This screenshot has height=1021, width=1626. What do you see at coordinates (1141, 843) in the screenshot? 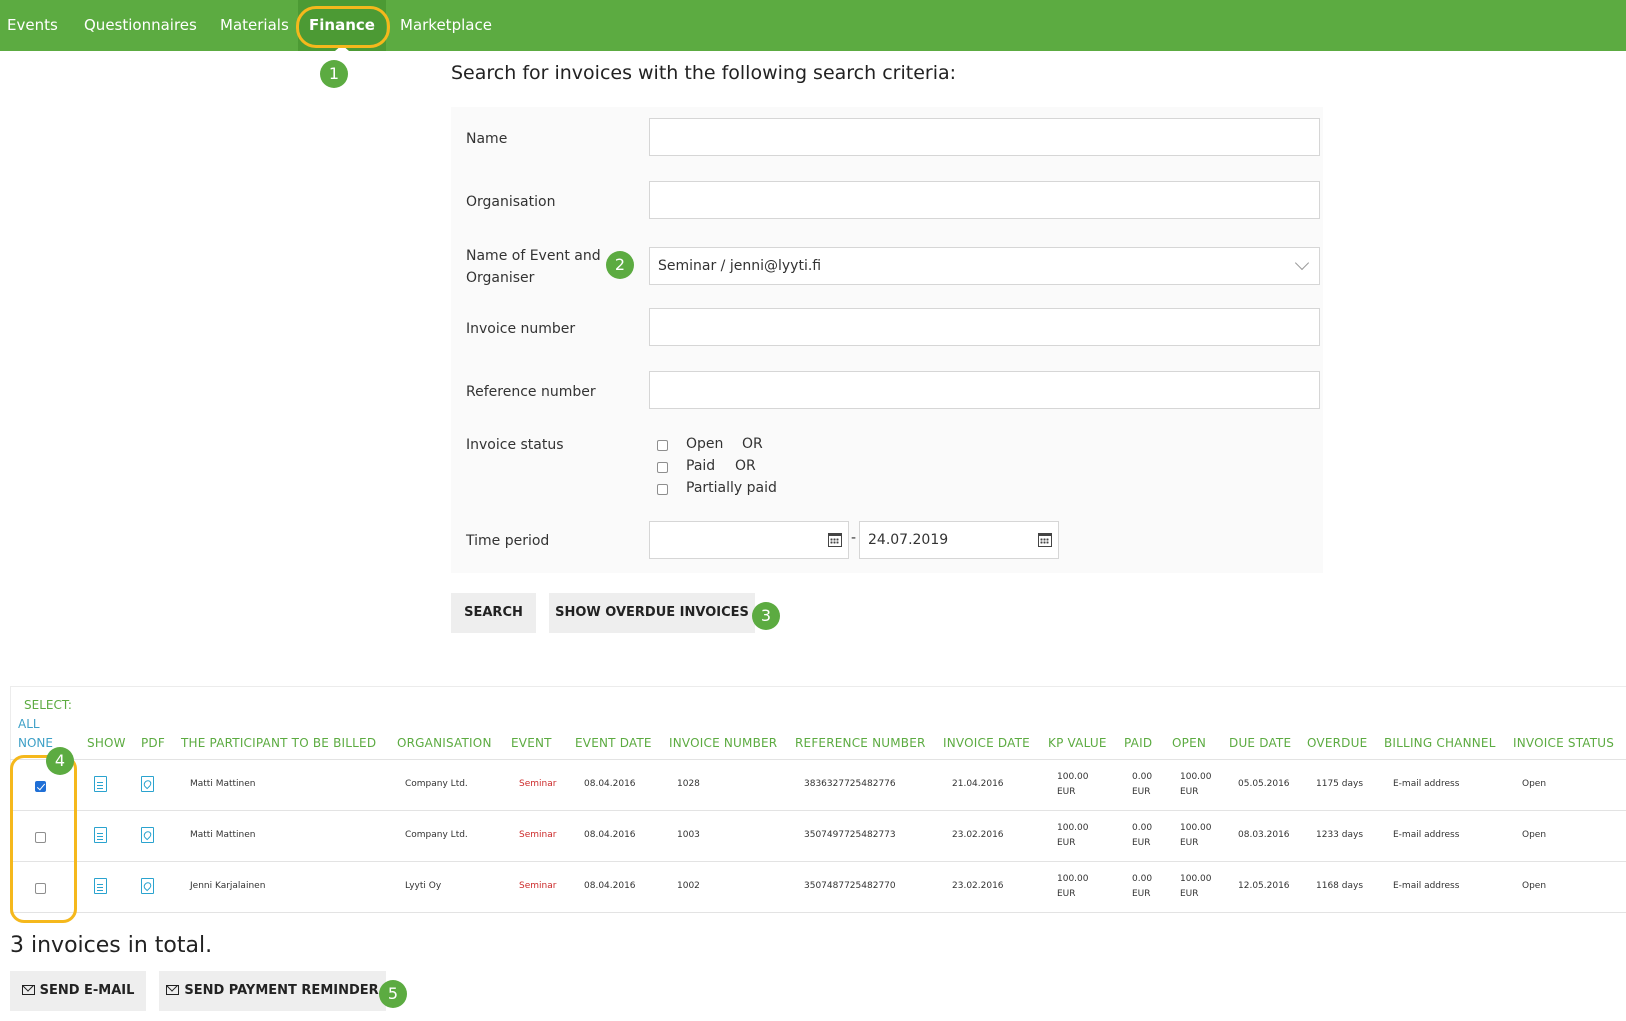
I see `row-2-paid-currency: EUR` at bounding box center [1141, 843].